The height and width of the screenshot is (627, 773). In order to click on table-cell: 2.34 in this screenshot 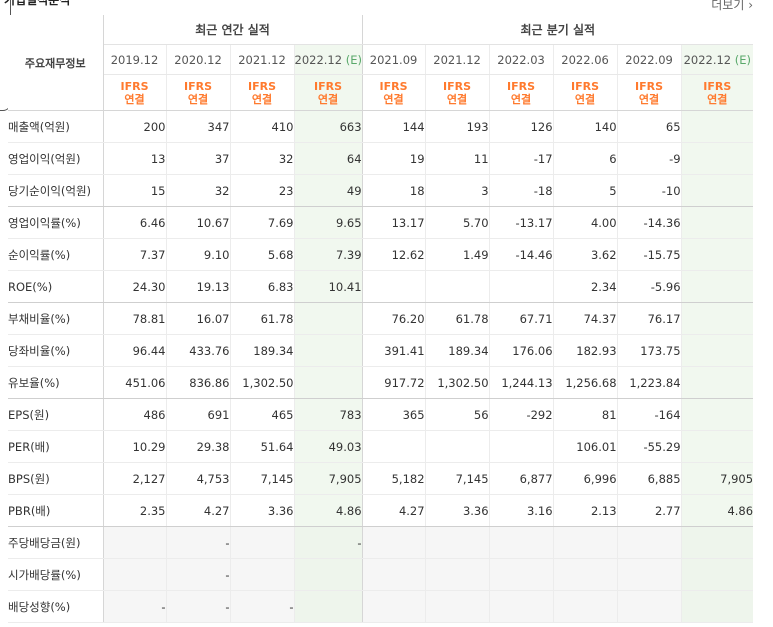, I will do `click(585, 286)`.